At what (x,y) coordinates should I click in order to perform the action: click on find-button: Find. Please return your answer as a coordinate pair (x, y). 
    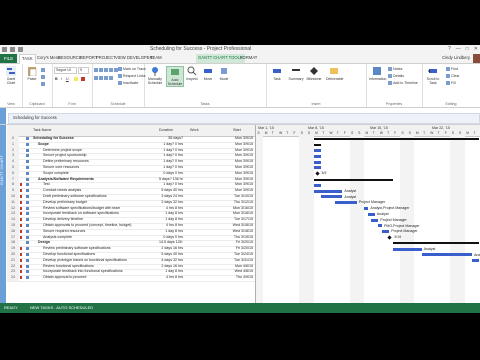
    Looking at the image, I should click on (452, 69).